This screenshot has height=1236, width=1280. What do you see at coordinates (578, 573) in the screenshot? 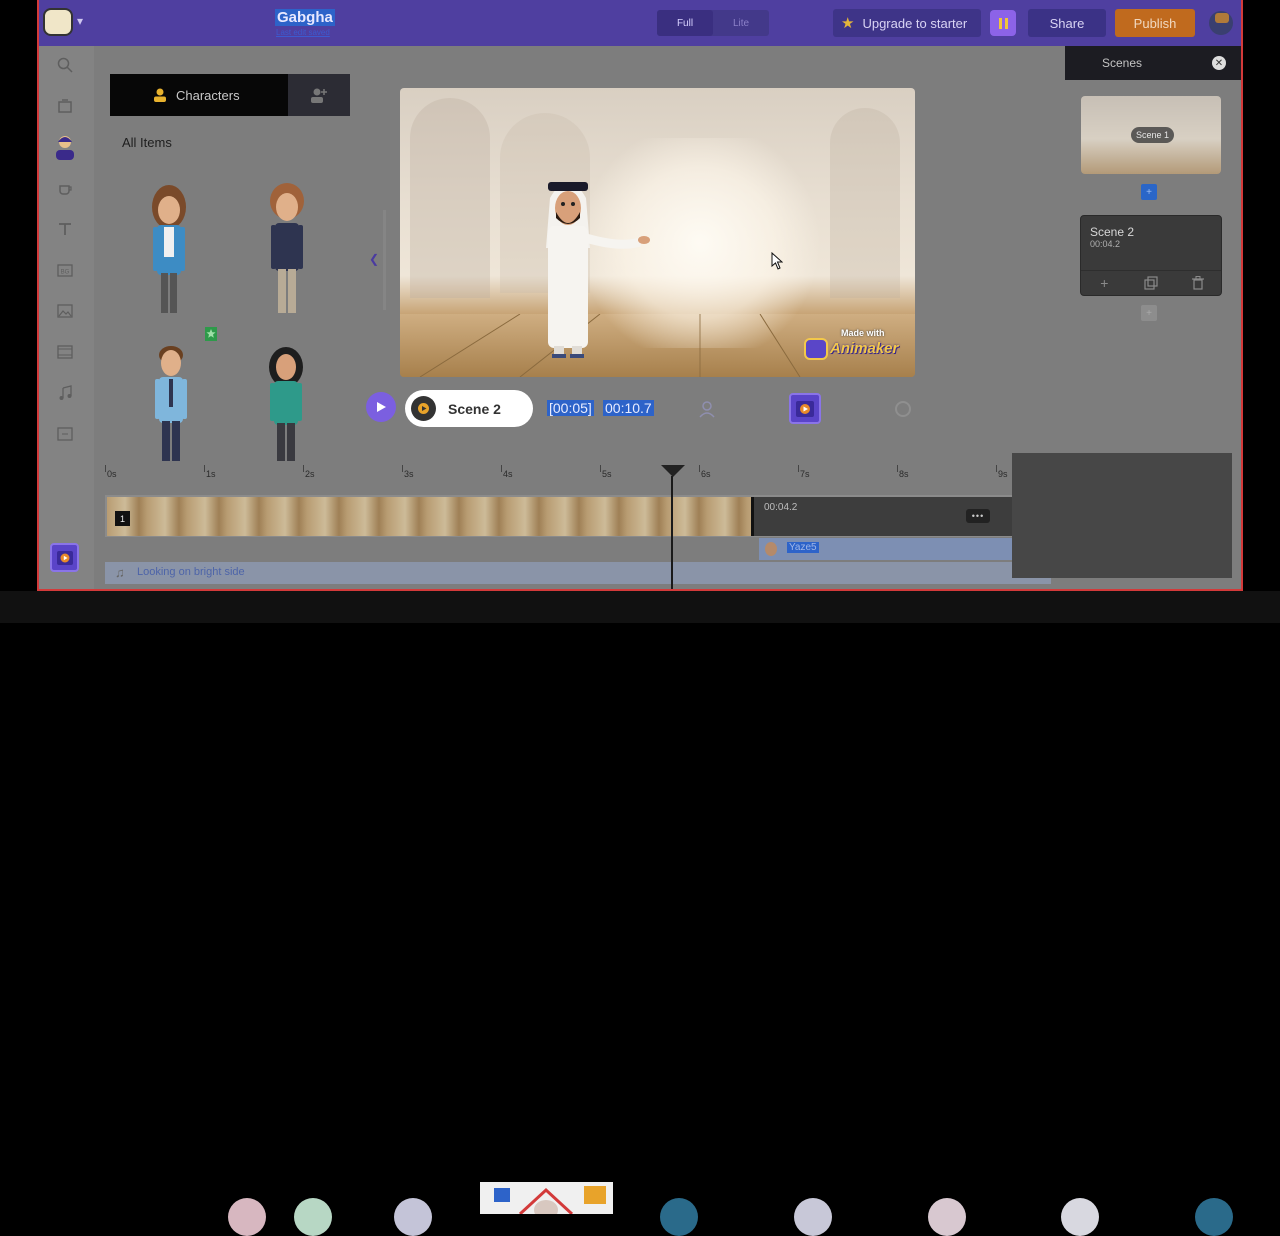
I see `music-track: ♫ Looking on bright side` at bounding box center [578, 573].